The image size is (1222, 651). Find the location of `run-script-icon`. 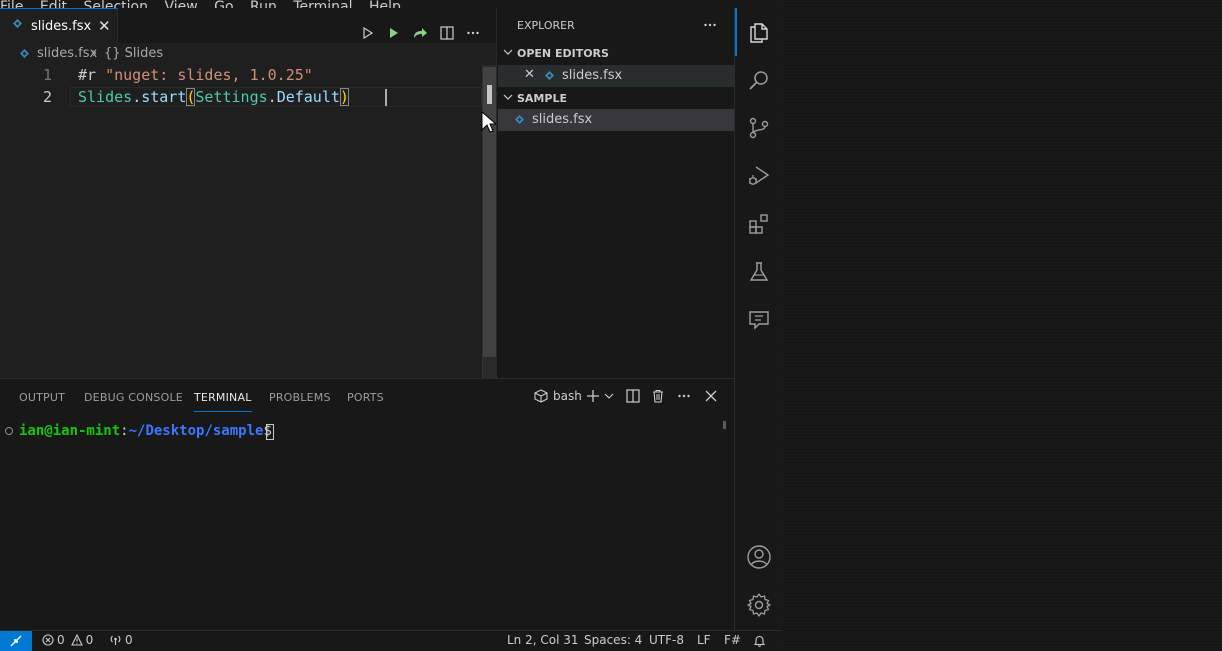

run-script-icon is located at coordinates (394, 33).